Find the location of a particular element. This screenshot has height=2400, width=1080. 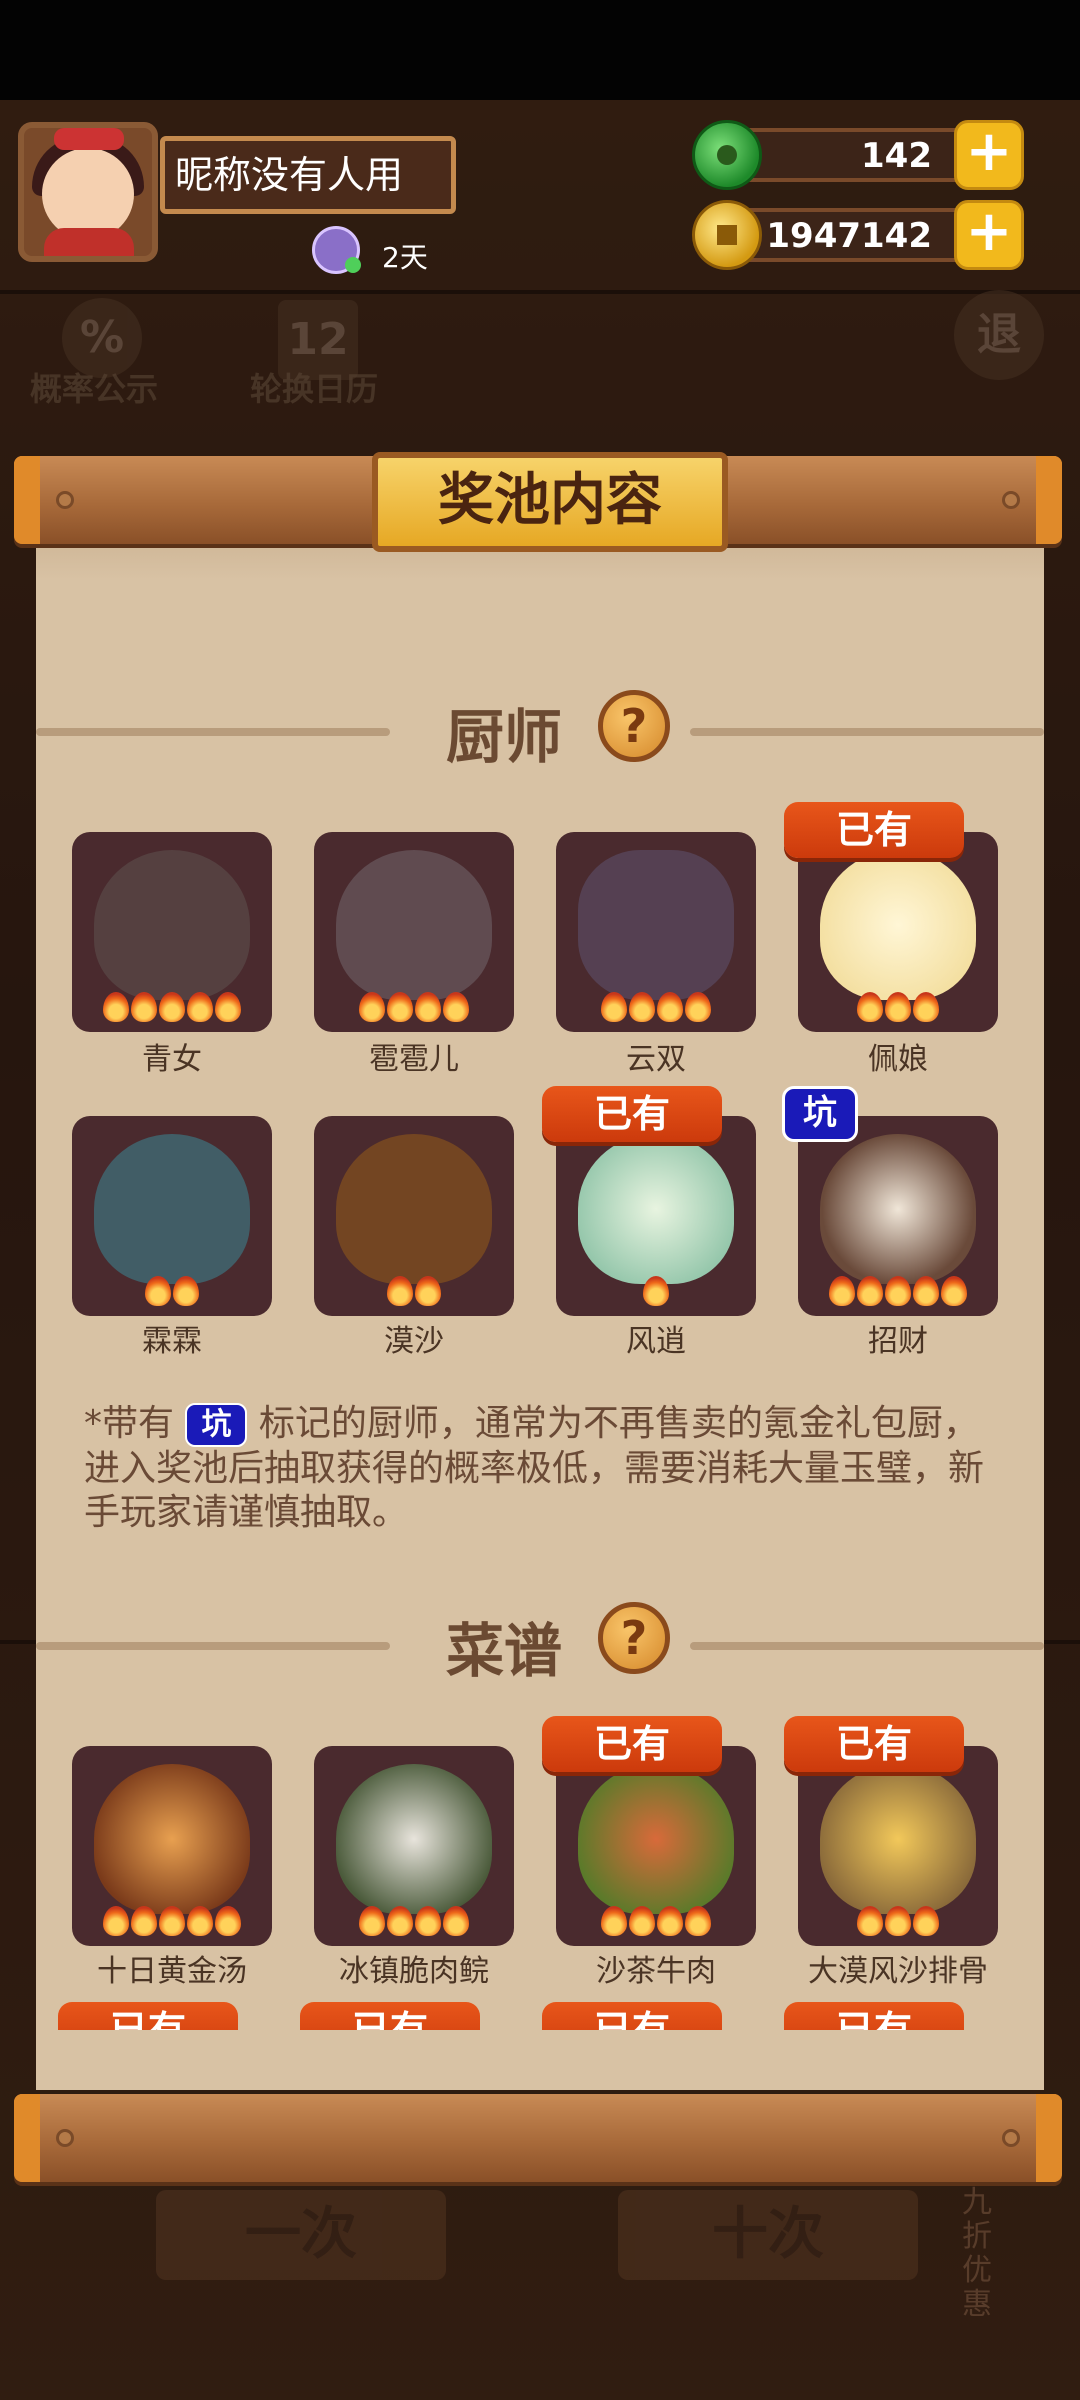

chef-card-mosha is located at coordinates (414, 1216).